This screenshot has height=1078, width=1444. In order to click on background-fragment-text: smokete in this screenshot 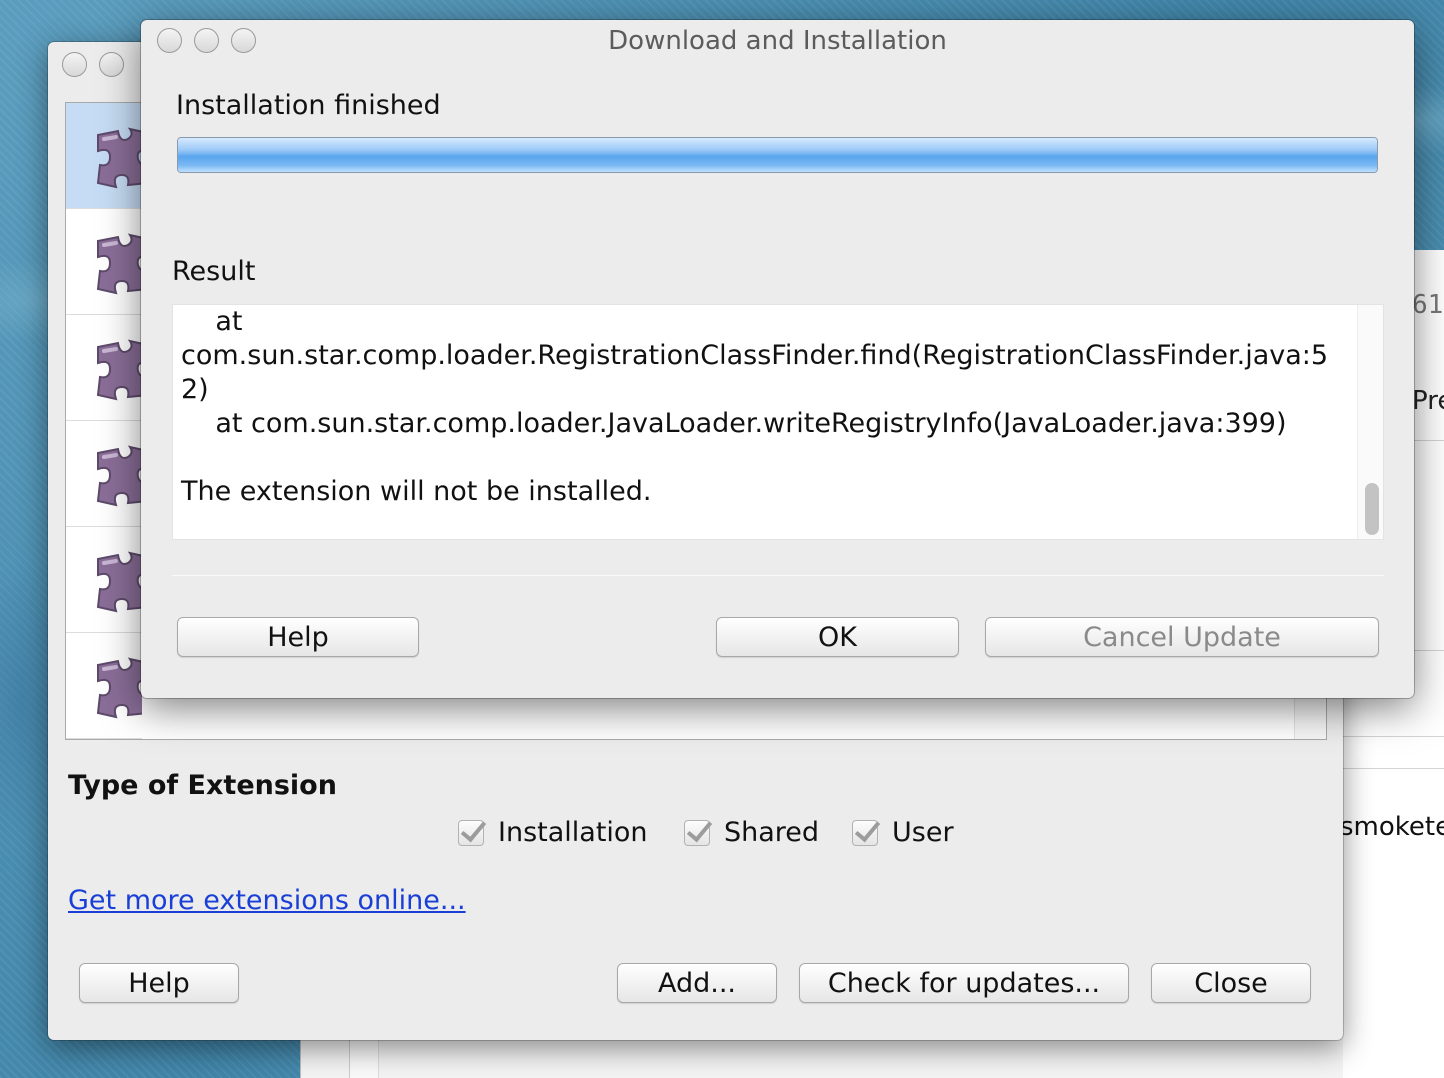, I will do `click(1392, 827)`.